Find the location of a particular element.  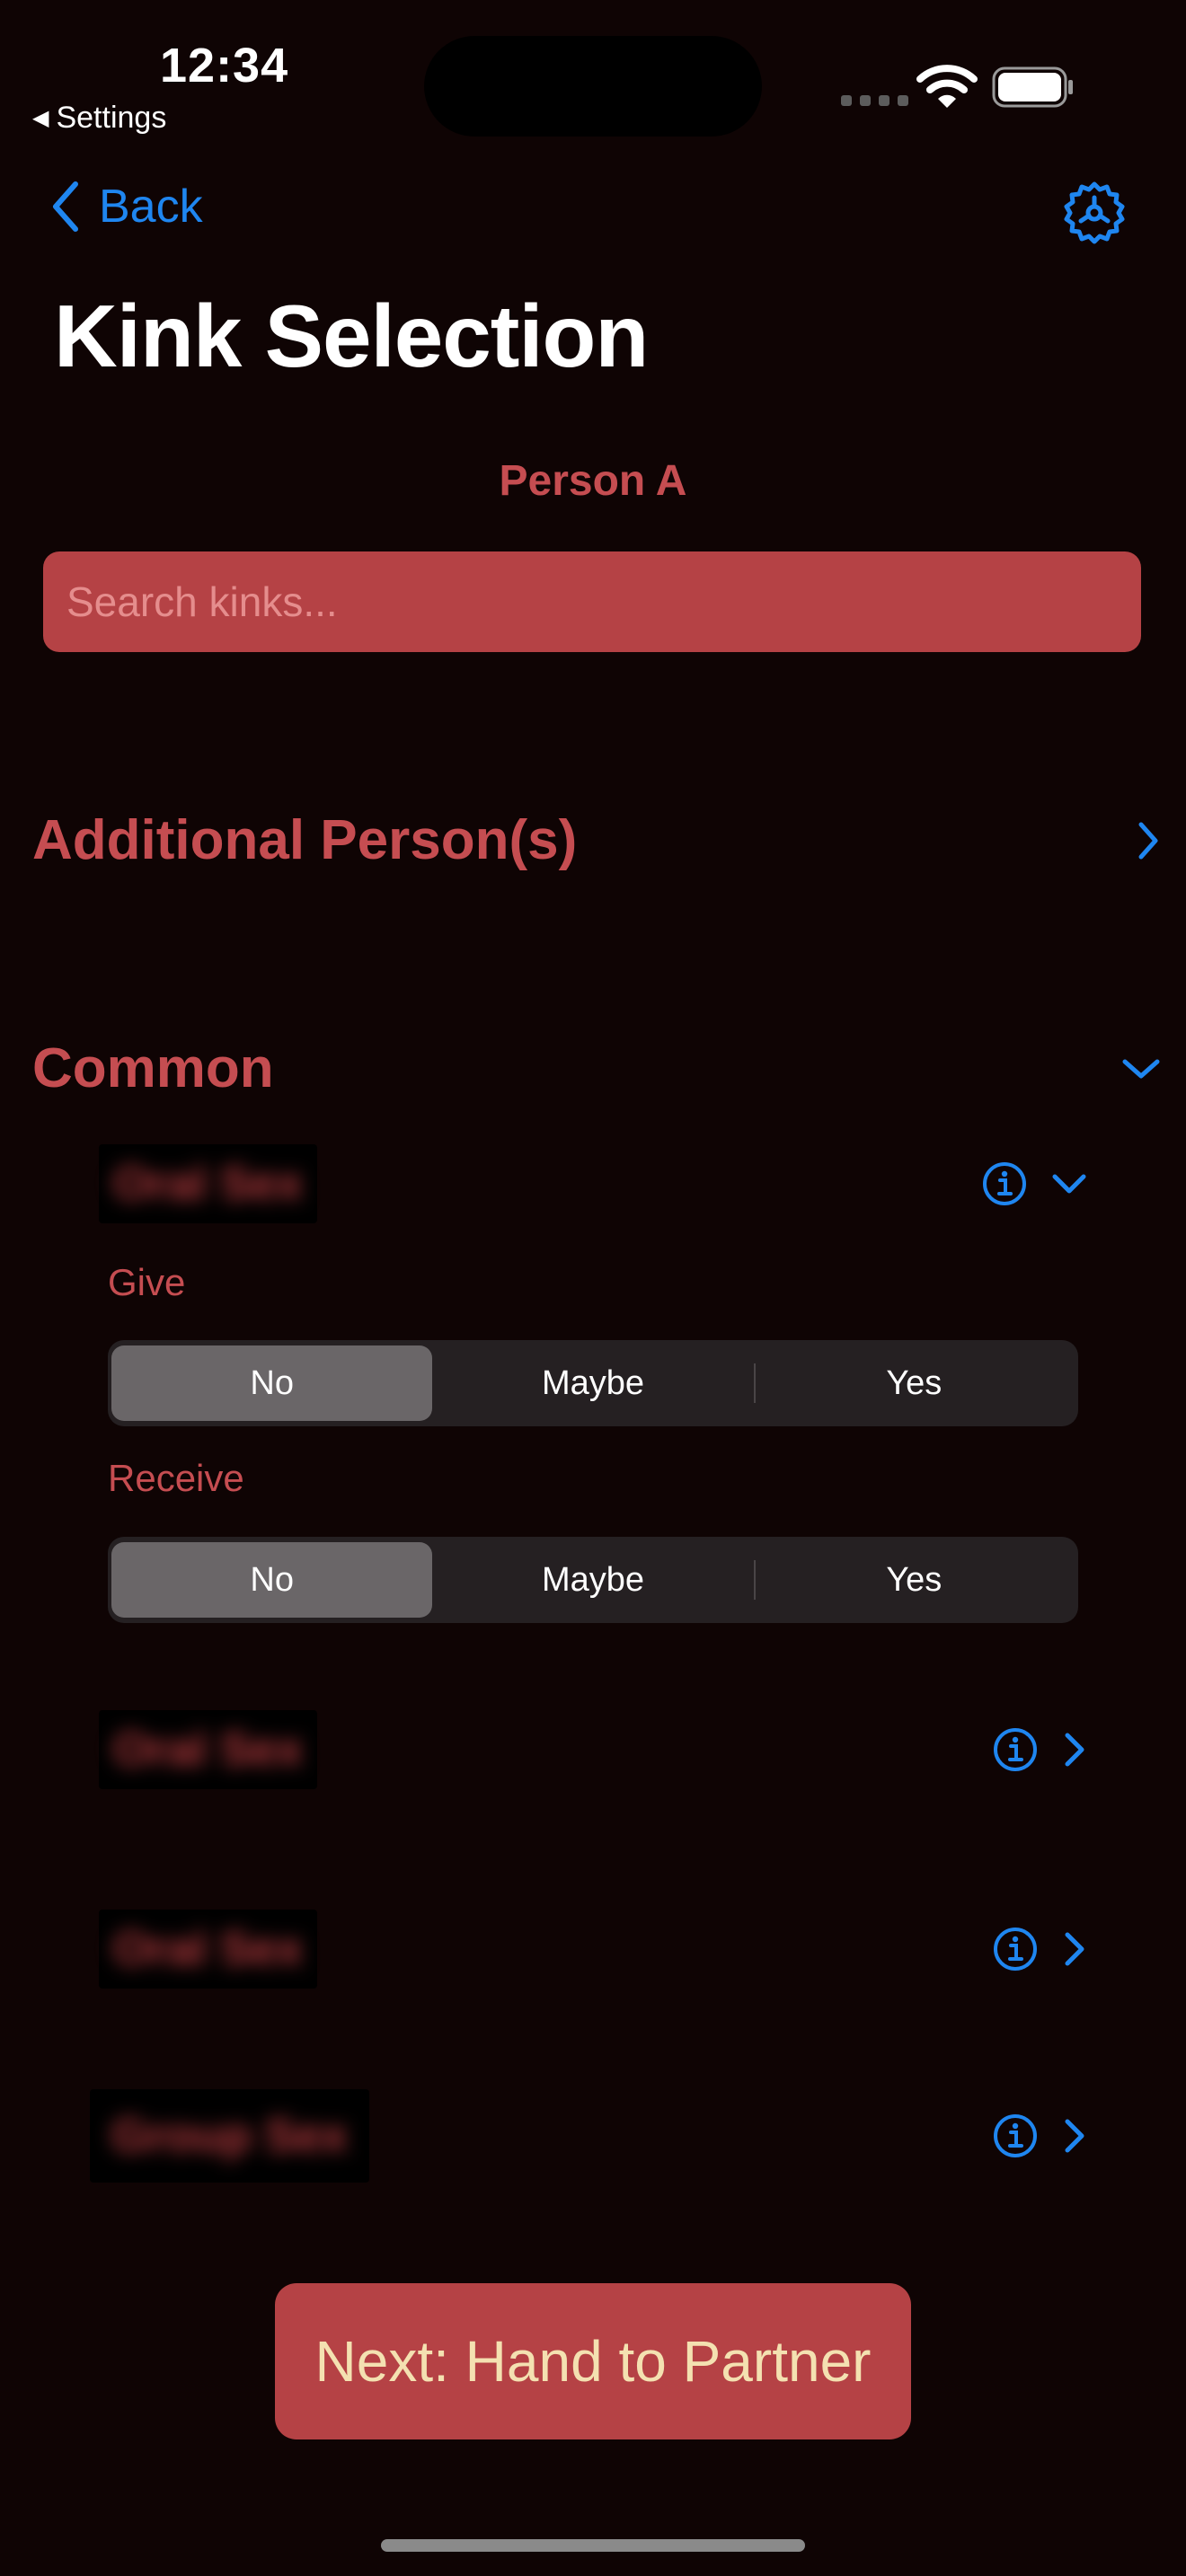

receive-option-maybe: Maybe is located at coordinates (592, 1580).